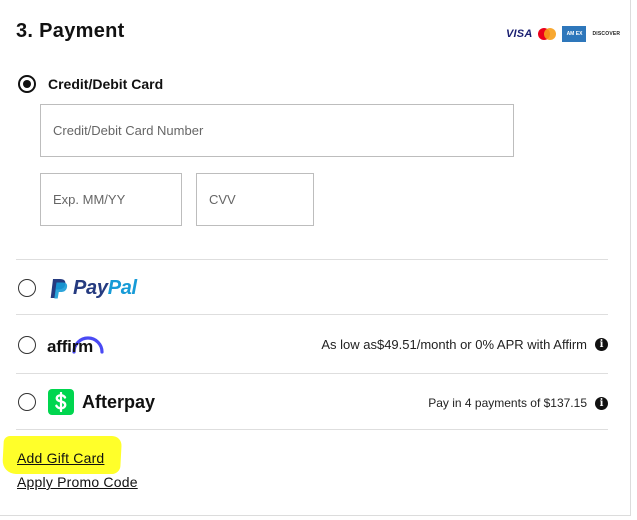  What do you see at coordinates (111, 199) in the screenshot?
I see `expiry-input` at bounding box center [111, 199].